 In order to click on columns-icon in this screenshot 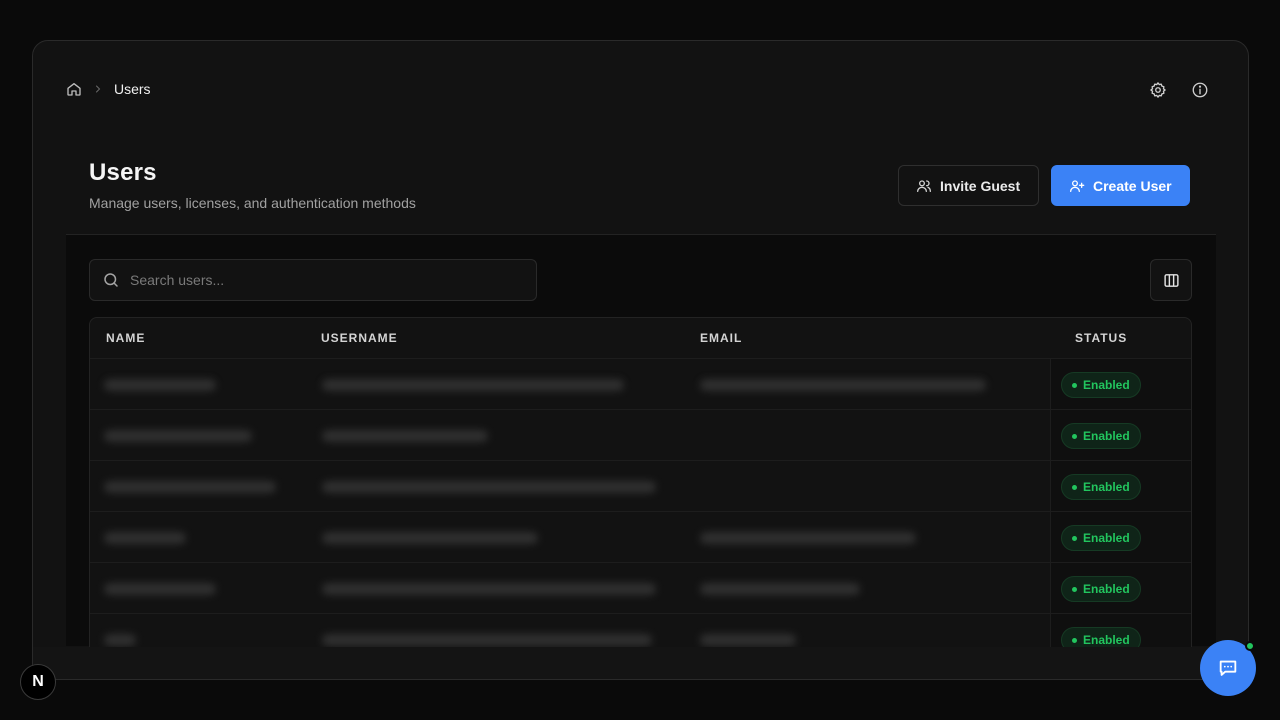, I will do `click(1171, 280)`.